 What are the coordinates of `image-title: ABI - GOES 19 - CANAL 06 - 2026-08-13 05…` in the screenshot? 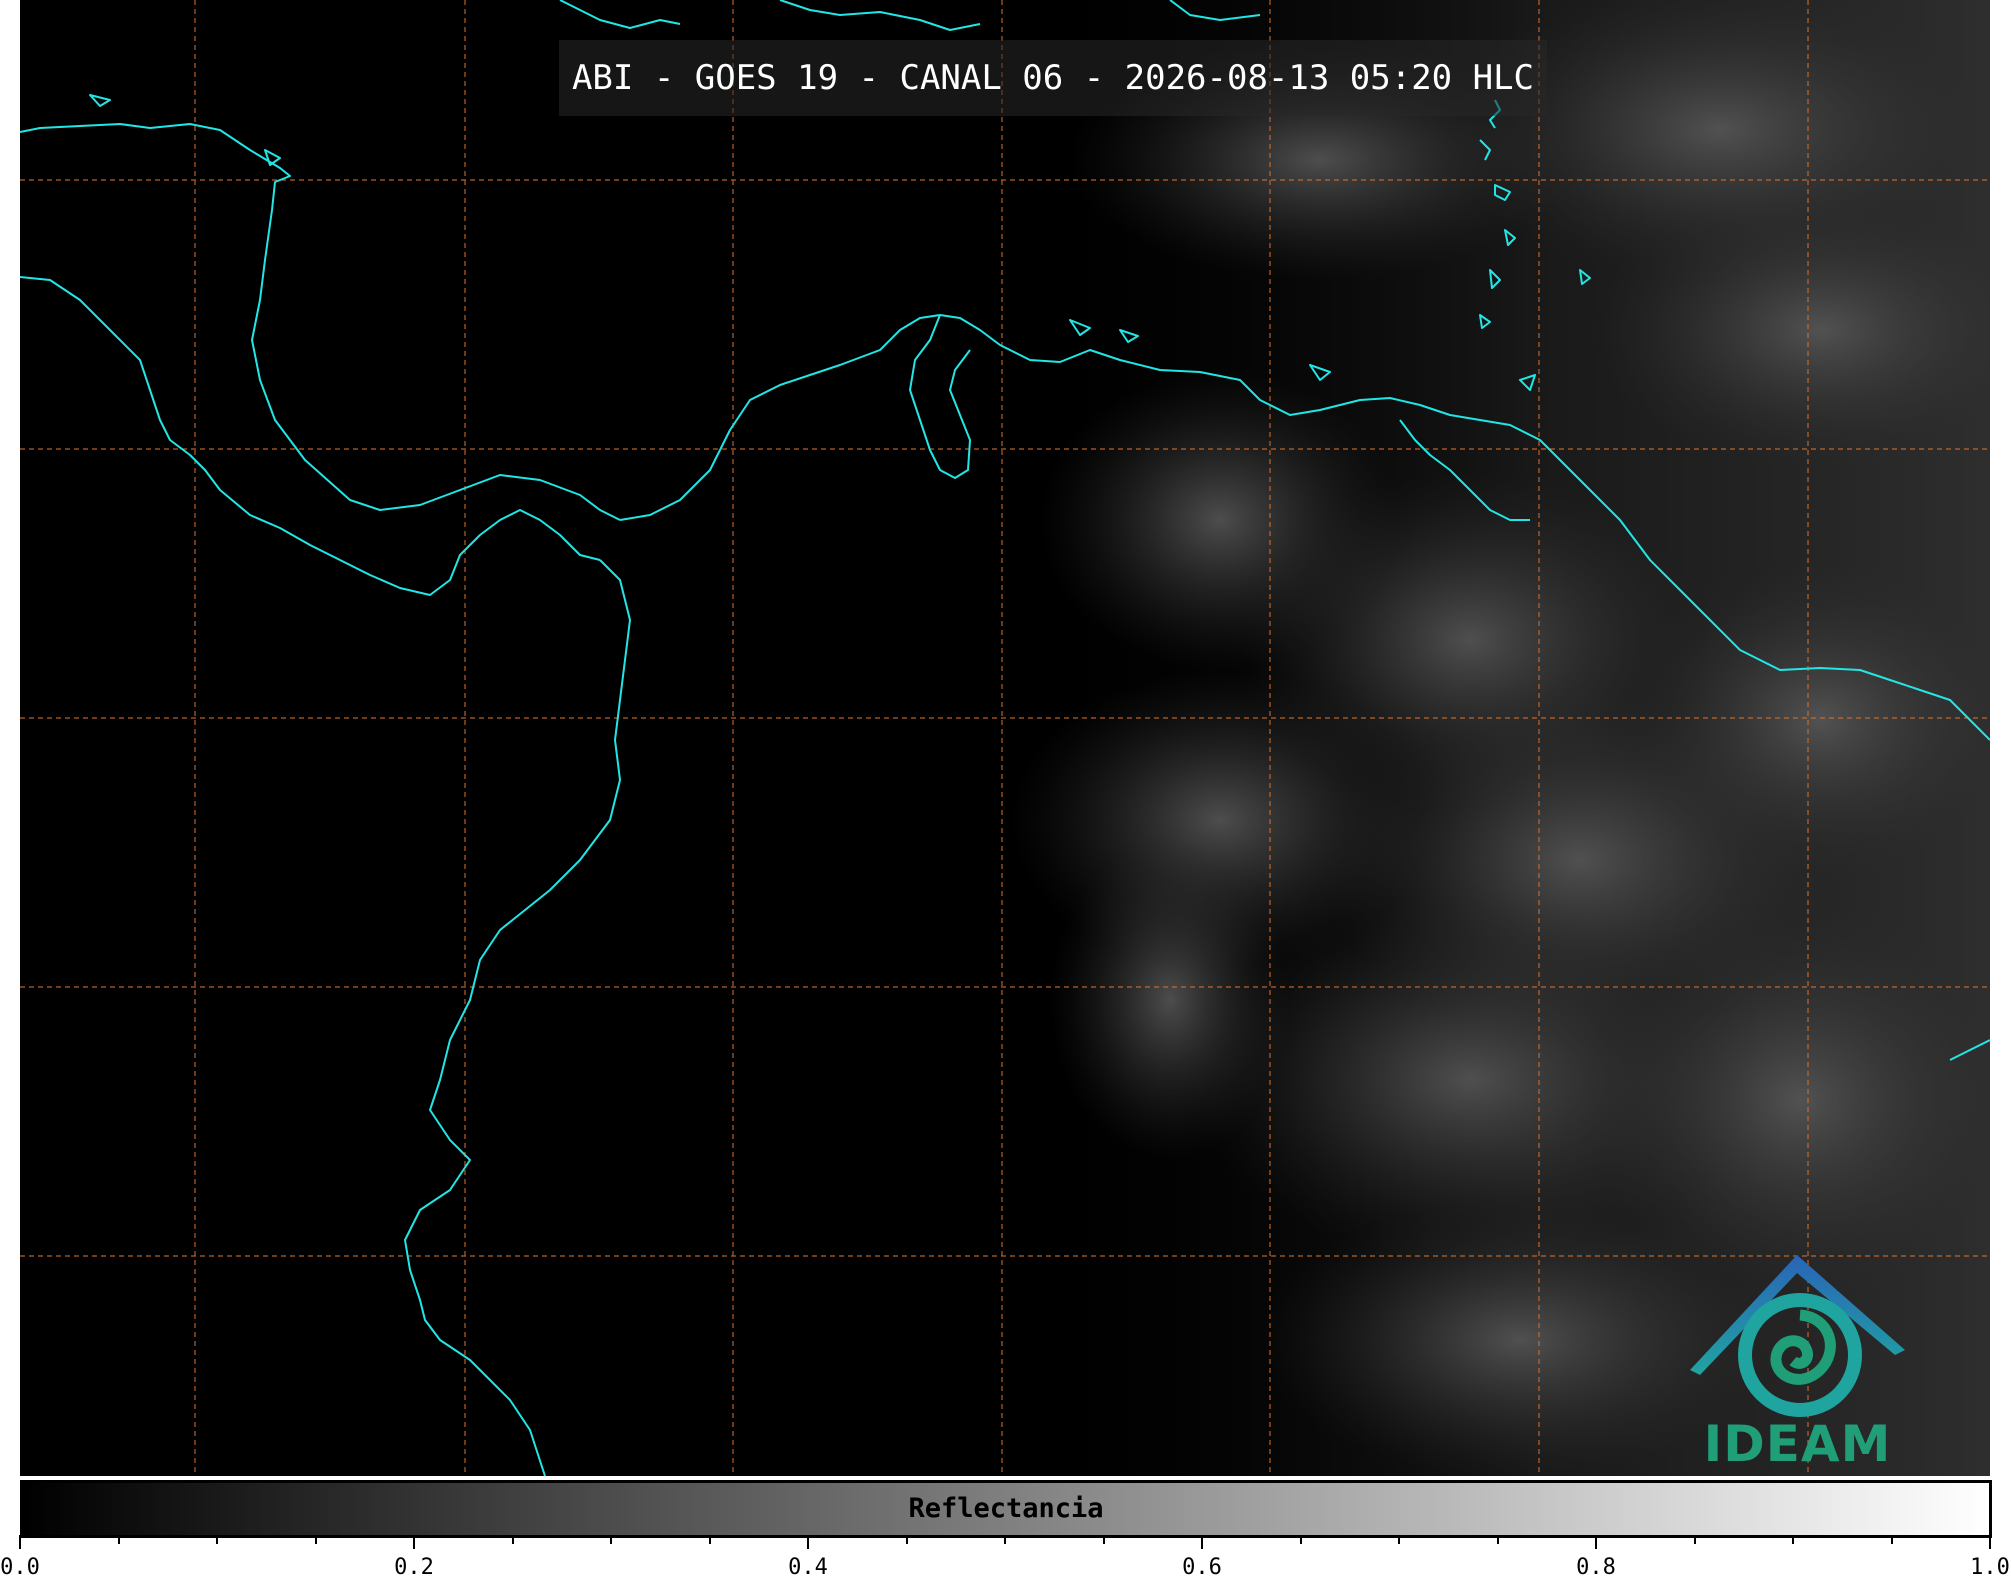 It's located at (1053, 78).